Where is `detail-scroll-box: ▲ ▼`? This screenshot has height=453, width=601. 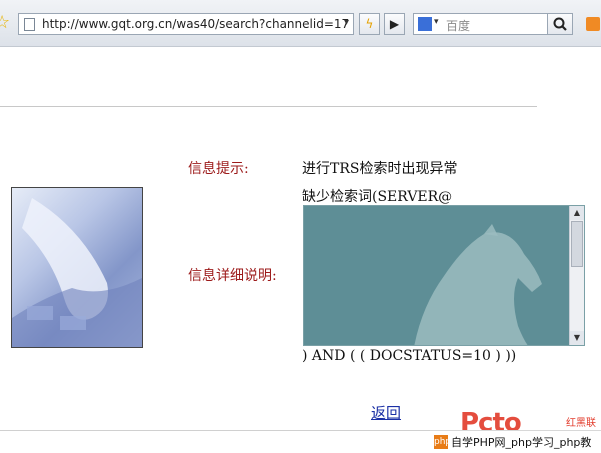 detail-scroll-box: ▲ ▼ is located at coordinates (444, 275).